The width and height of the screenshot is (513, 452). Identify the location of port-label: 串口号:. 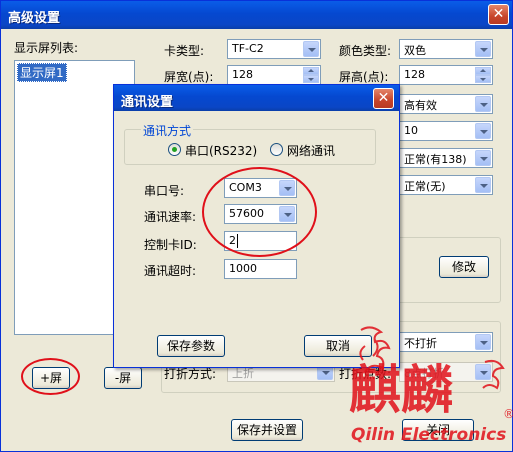
(164, 191).